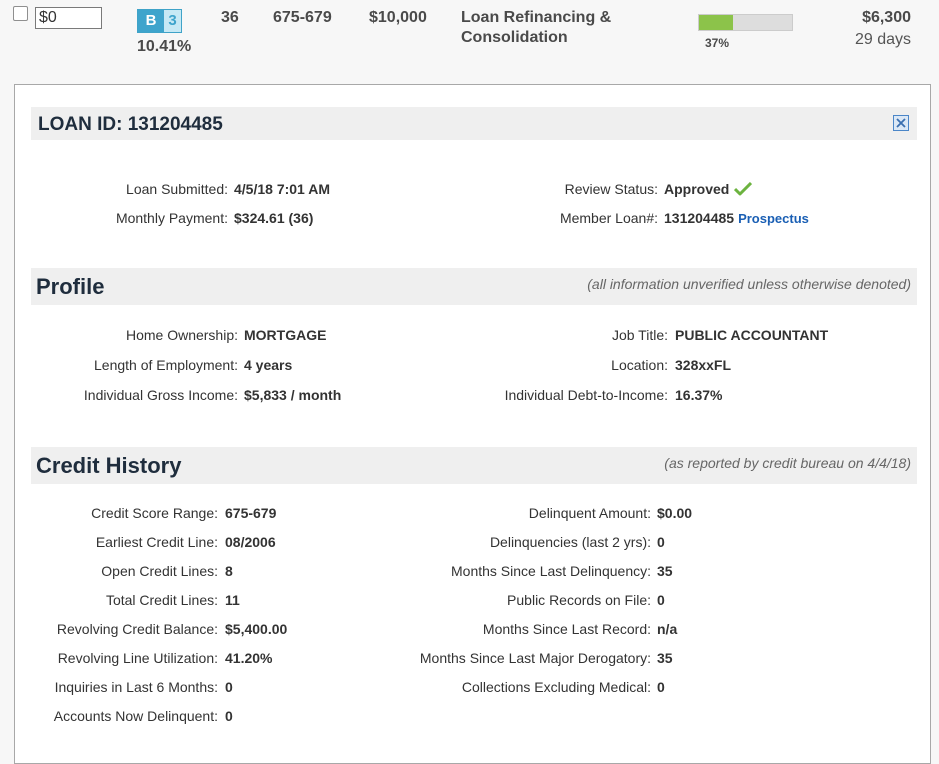  I want to click on credit-history-title: Credit History, so click(109, 465).